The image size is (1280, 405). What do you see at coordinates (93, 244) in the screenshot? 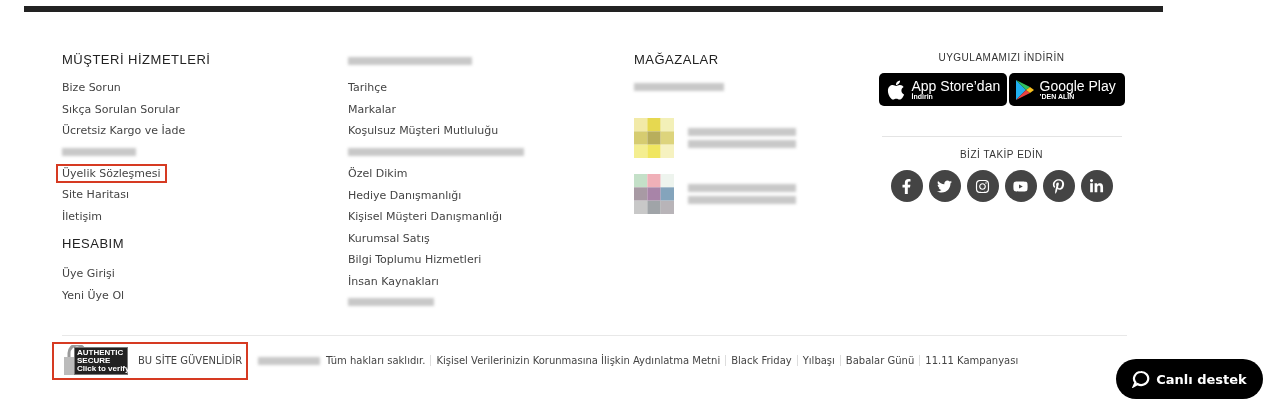
I see `section-heading: HESABIM` at bounding box center [93, 244].